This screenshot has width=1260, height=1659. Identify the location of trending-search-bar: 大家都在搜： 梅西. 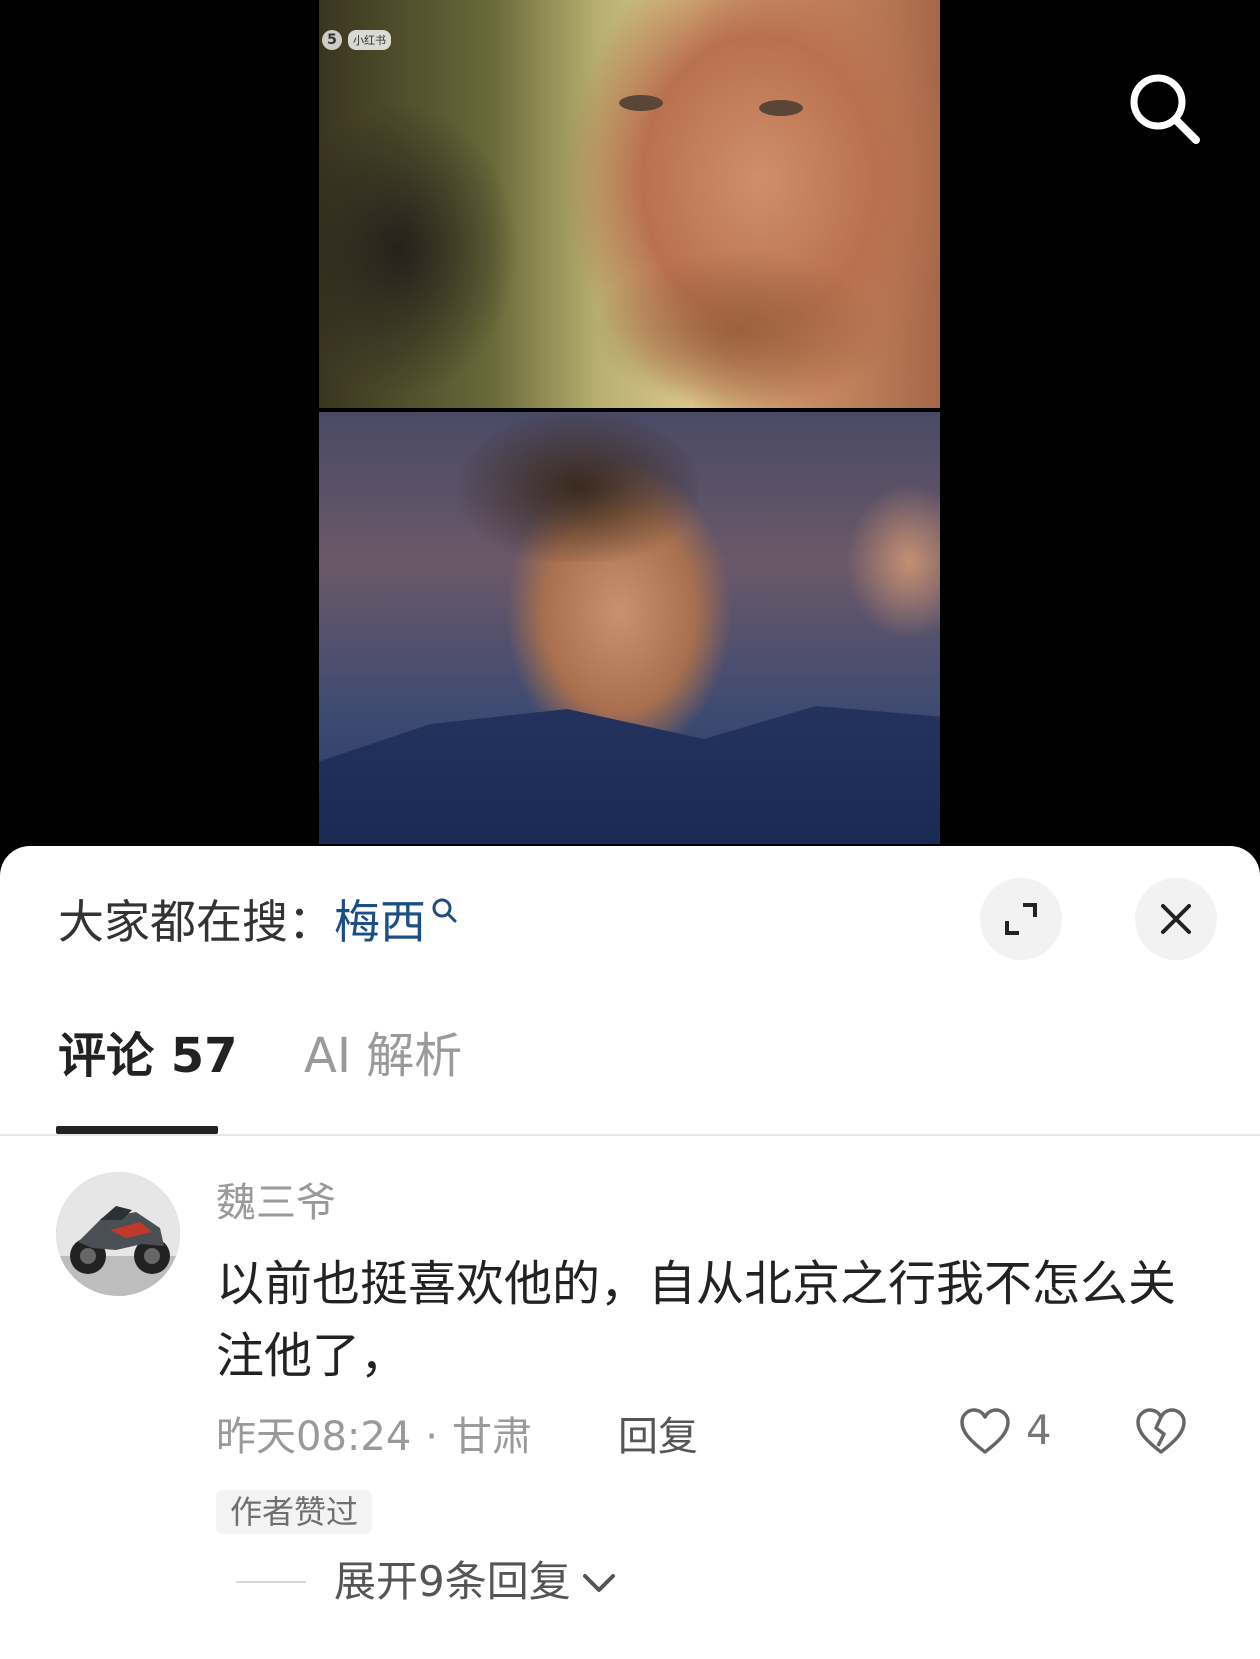
(258, 922).